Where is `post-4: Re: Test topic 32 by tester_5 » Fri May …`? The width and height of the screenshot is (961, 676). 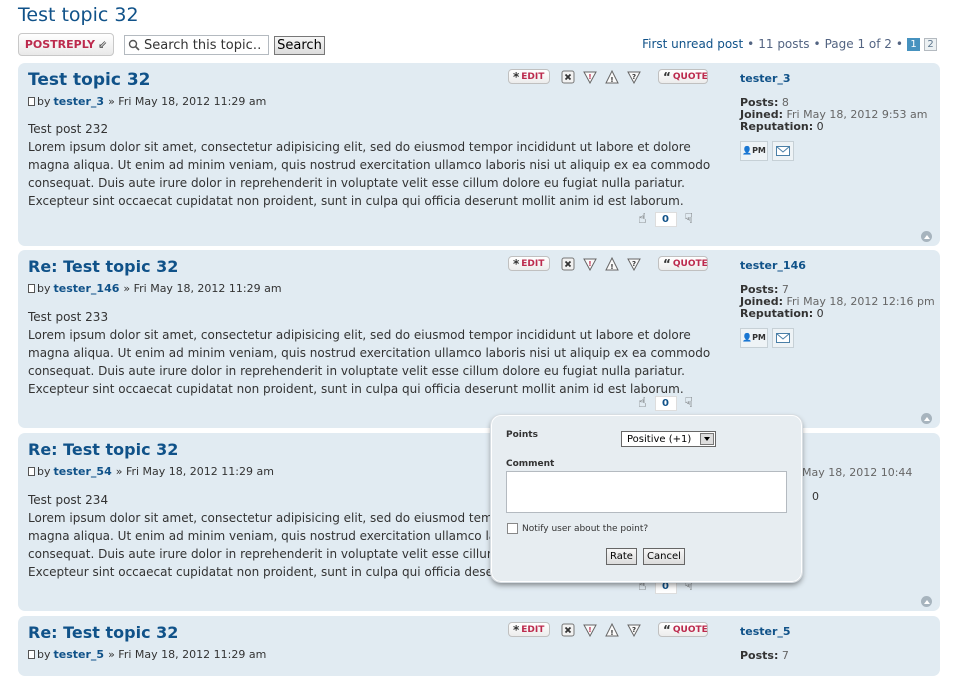 post-4: Re: Test topic 32 by tester_5 » Fri May … is located at coordinates (479, 646).